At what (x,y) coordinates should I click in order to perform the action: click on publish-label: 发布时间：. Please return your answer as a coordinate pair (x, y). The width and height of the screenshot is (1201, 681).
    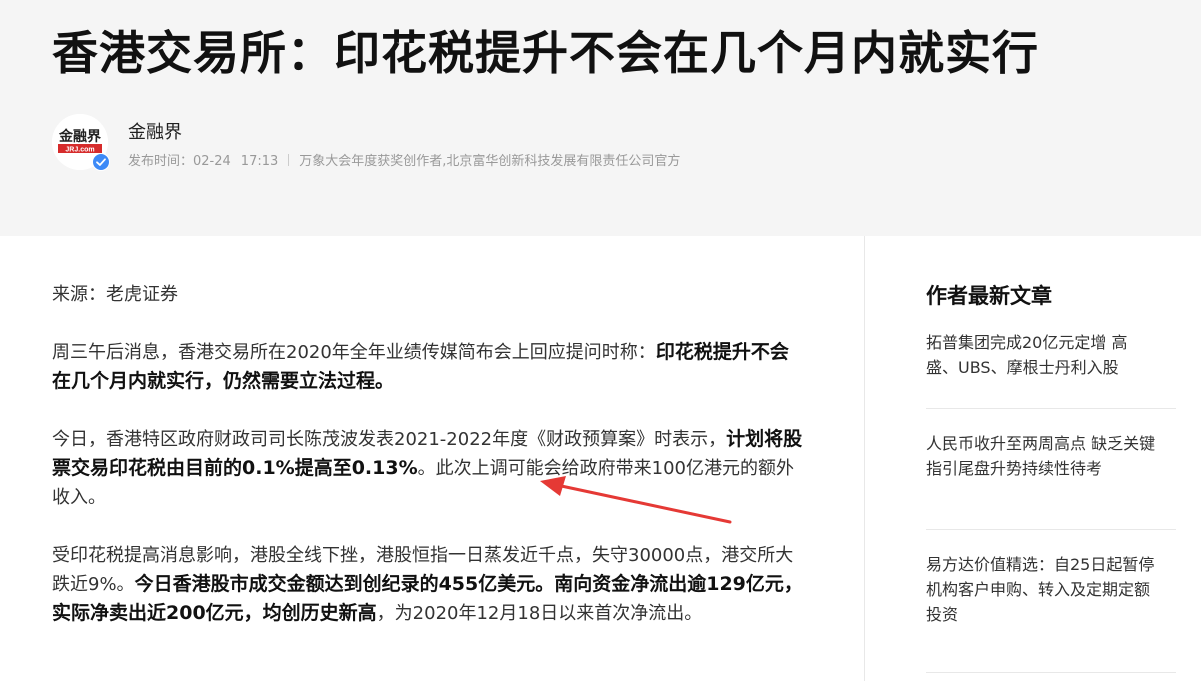
    Looking at the image, I should click on (161, 161).